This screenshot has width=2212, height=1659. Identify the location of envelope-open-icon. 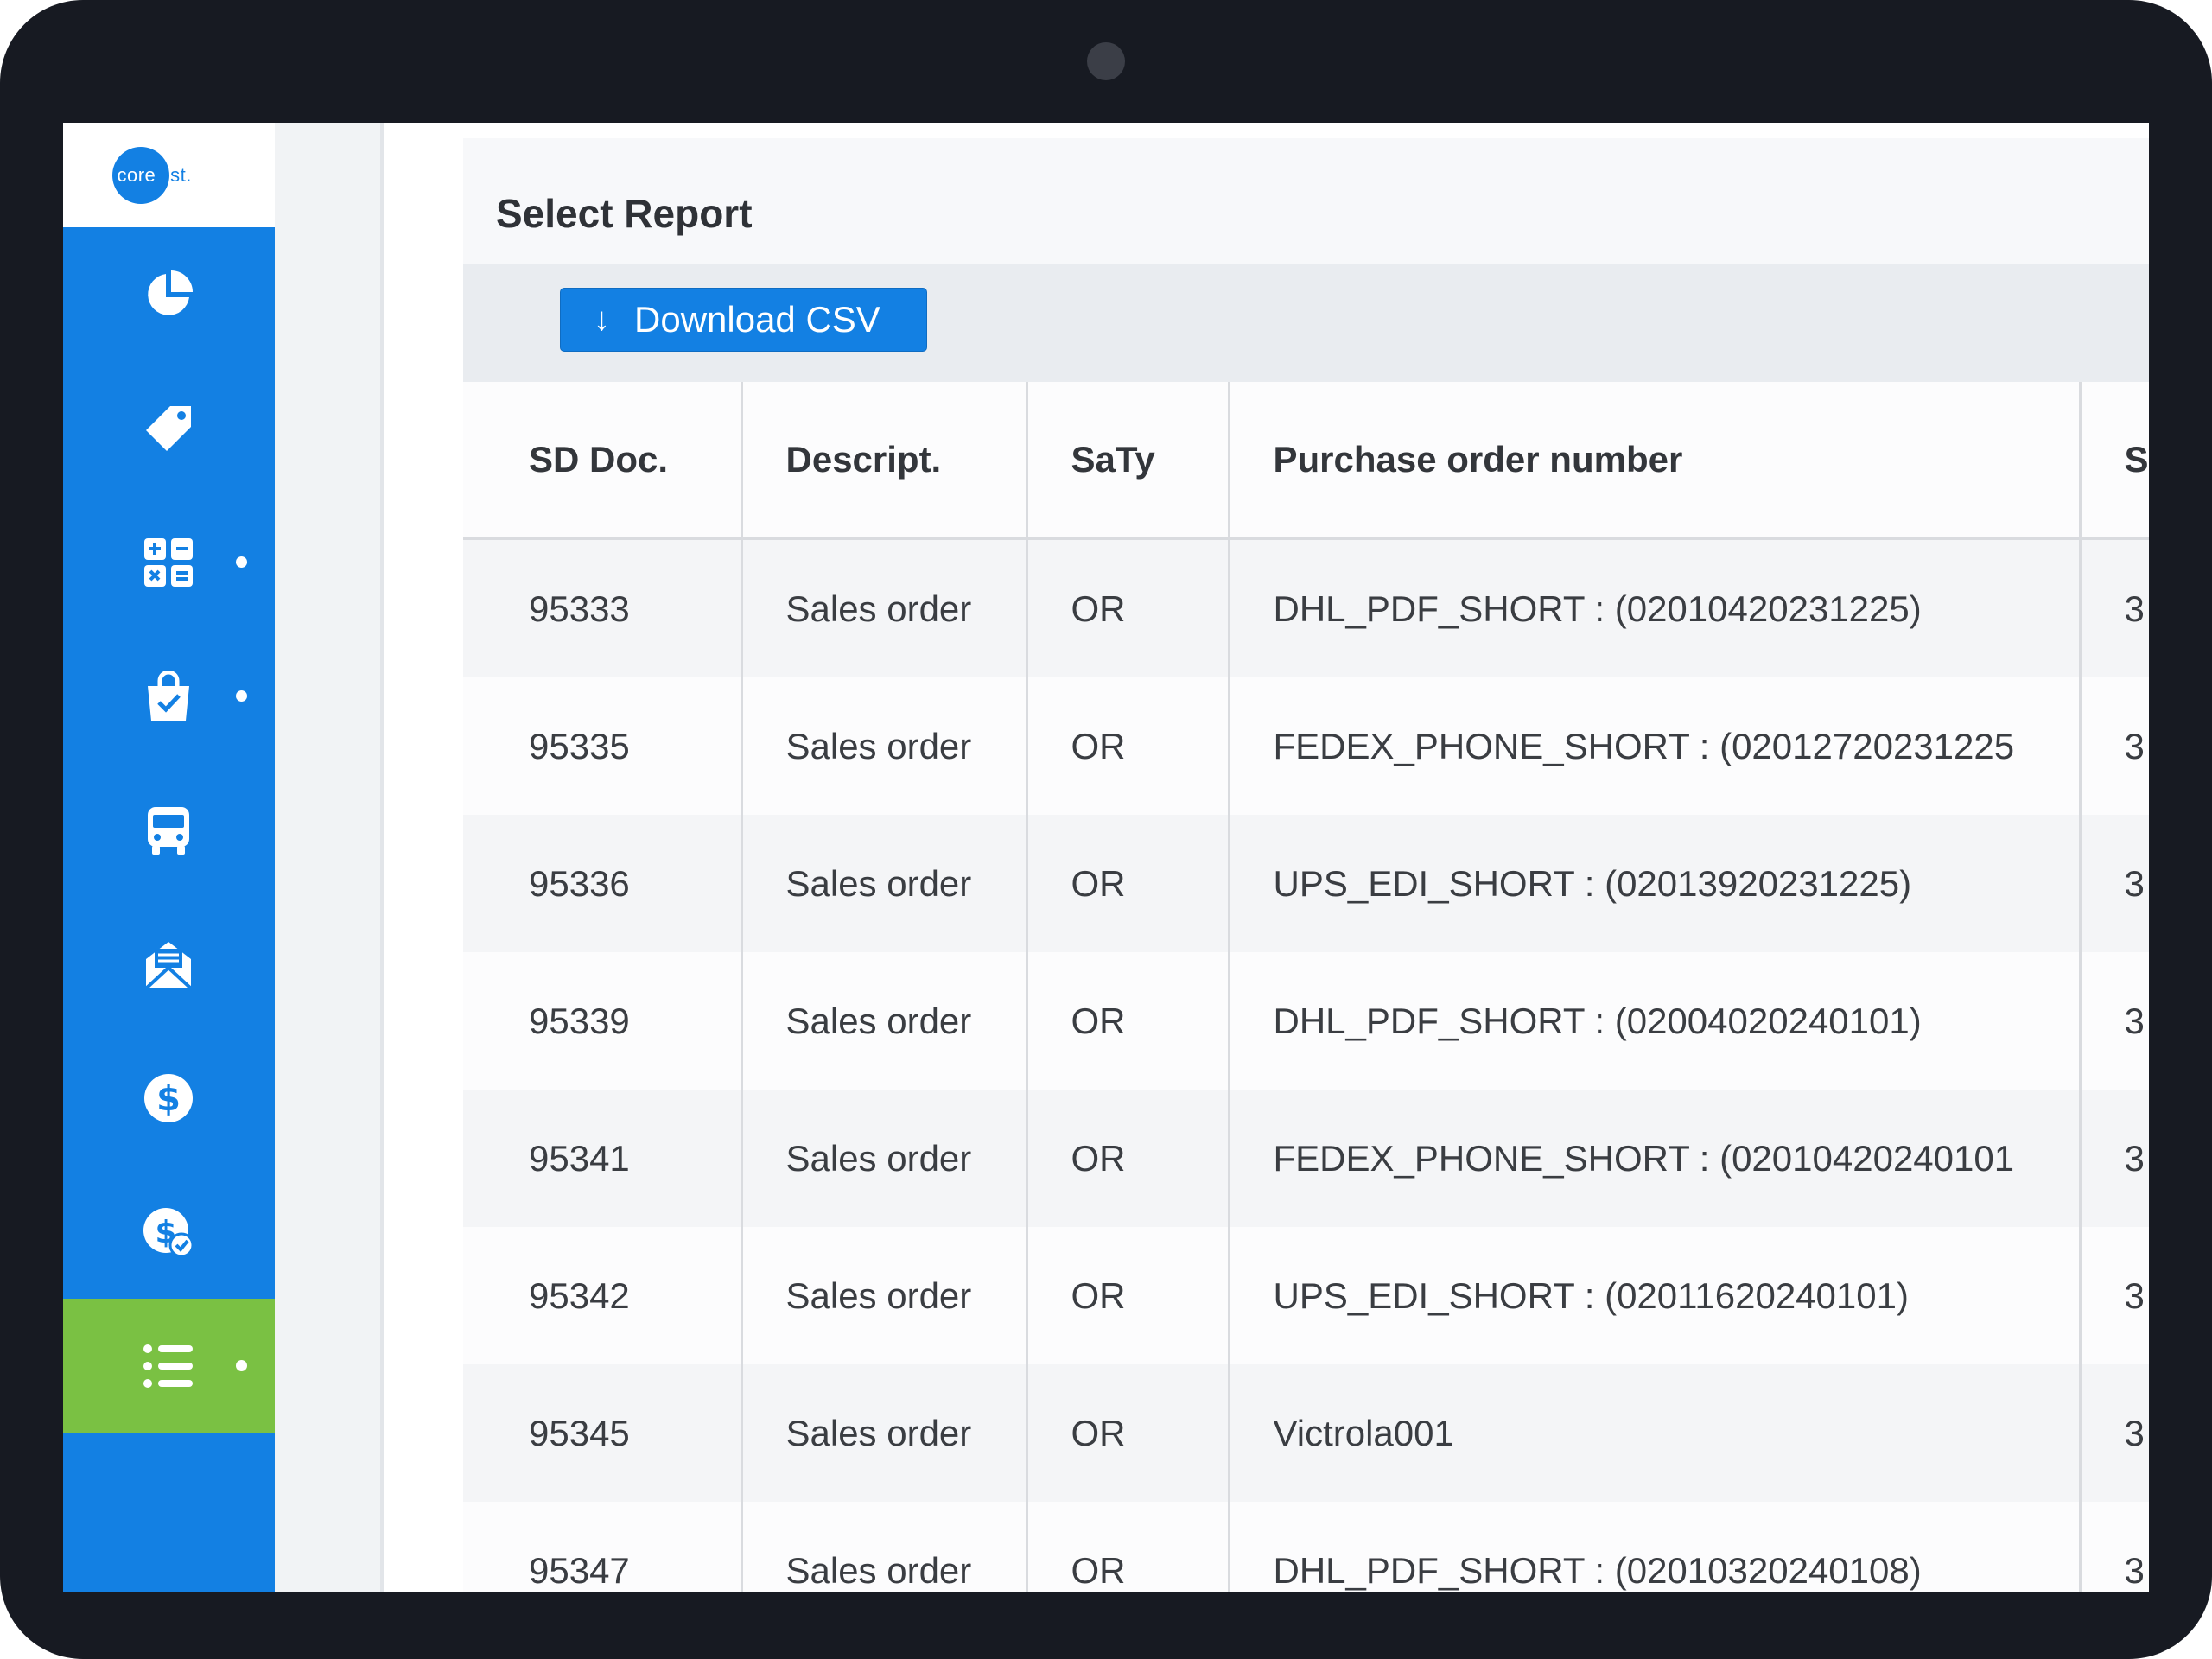
(168, 966).